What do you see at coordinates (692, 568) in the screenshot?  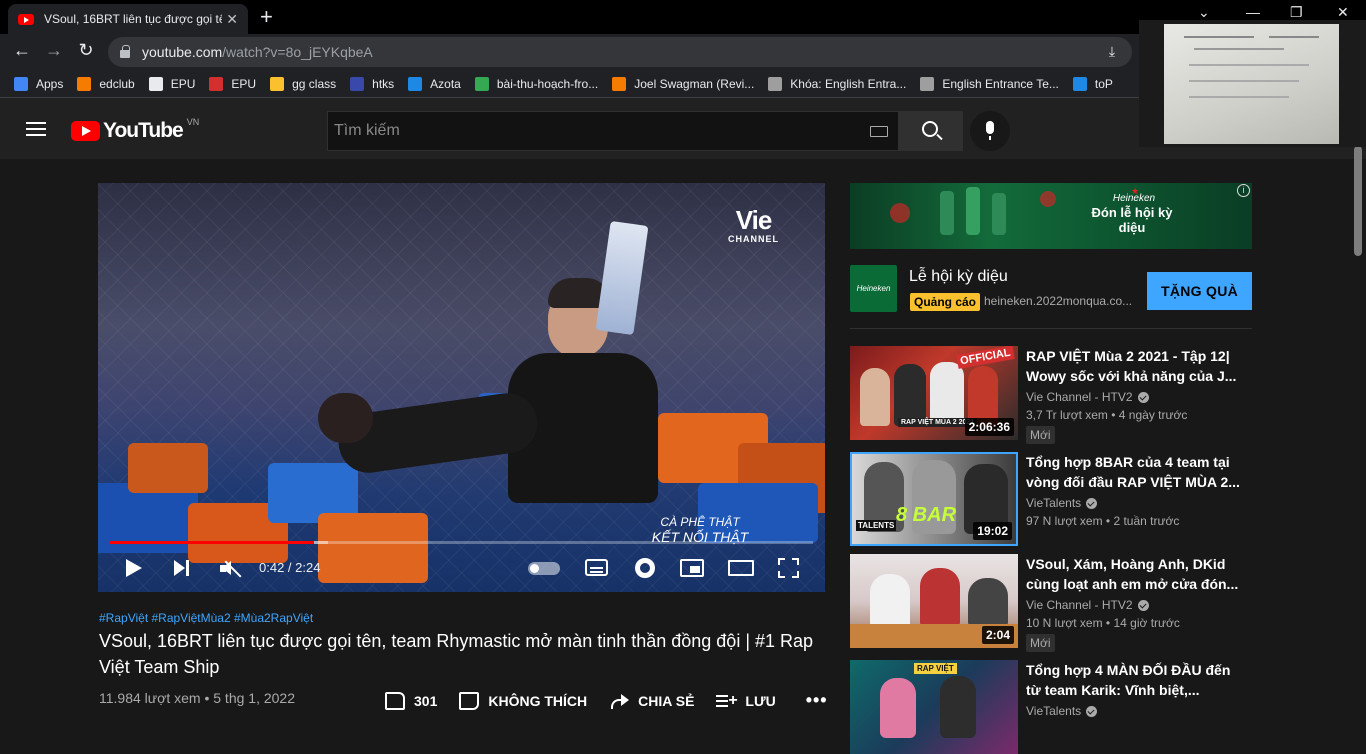 I see `miniplayer-icon` at bounding box center [692, 568].